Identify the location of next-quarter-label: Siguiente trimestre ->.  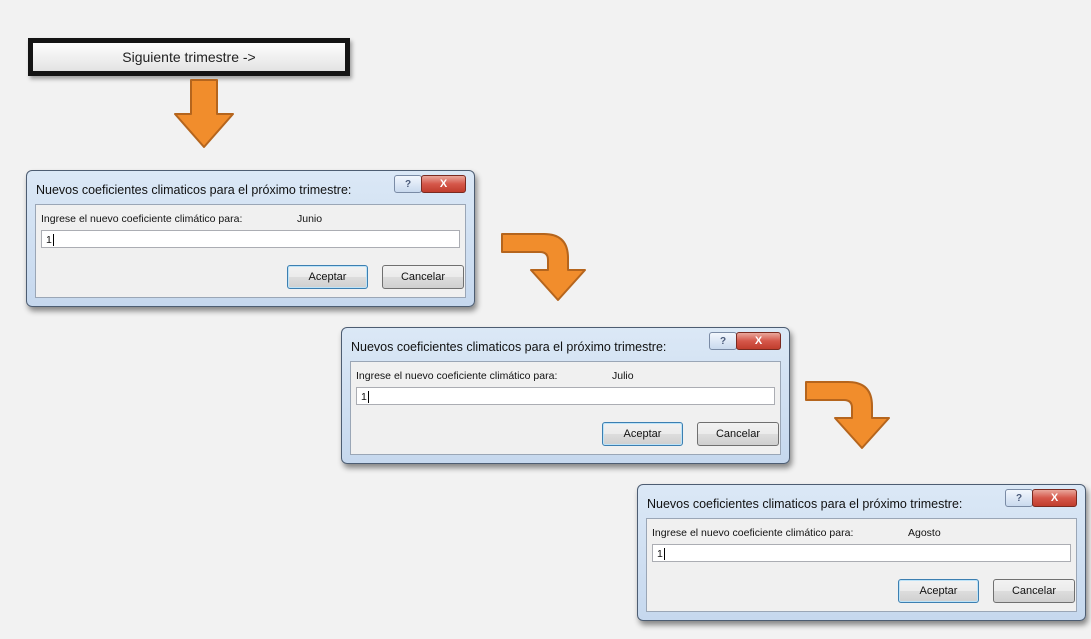
(189, 57).